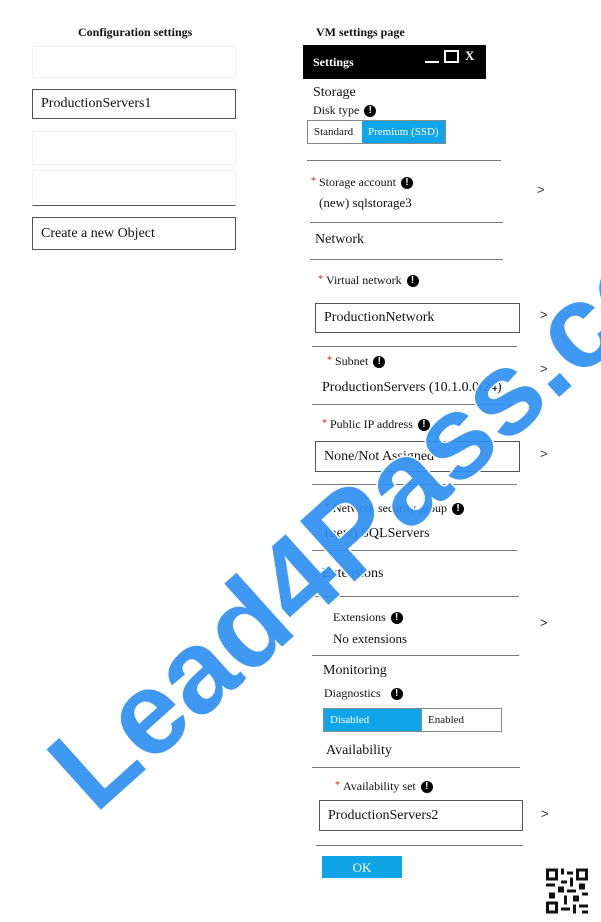  What do you see at coordinates (544, 368) in the screenshot?
I see `subnet-chevron-icon: >` at bounding box center [544, 368].